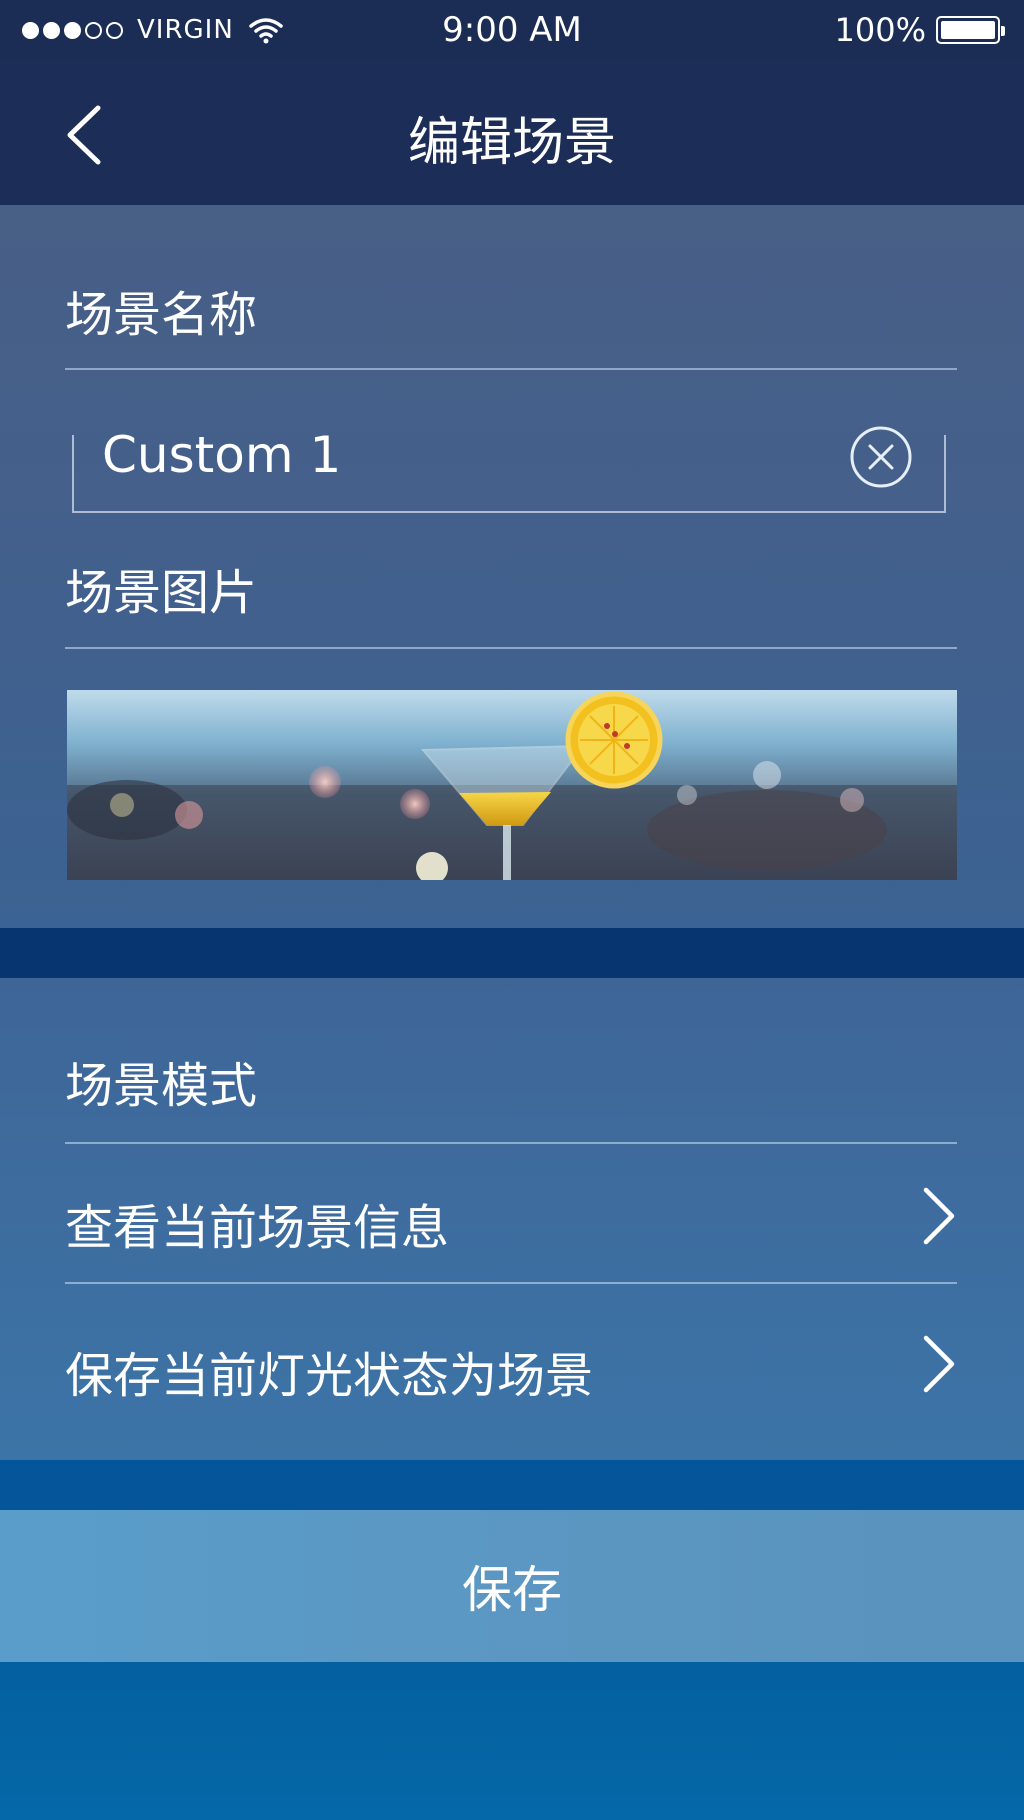 The height and width of the screenshot is (1820, 1024). Describe the element at coordinates (512, 1216) in the screenshot. I see `view-current-scene-row: 查看当前场景信息` at that location.